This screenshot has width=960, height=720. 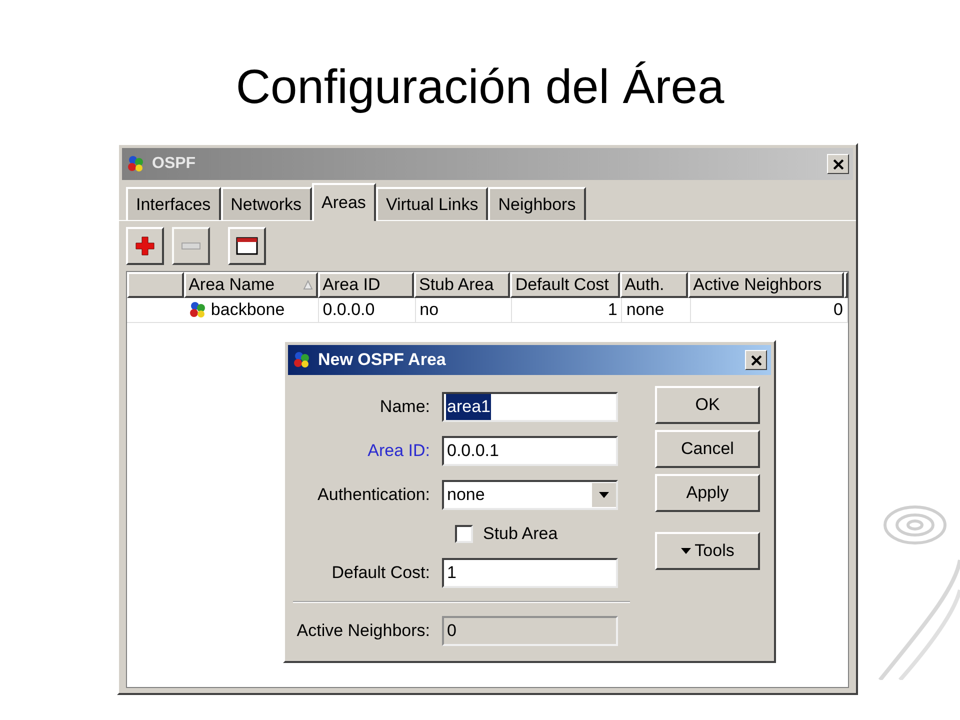 What do you see at coordinates (462, 285) in the screenshot?
I see `column-header: Stub Area` at bounding box center [462, 285].